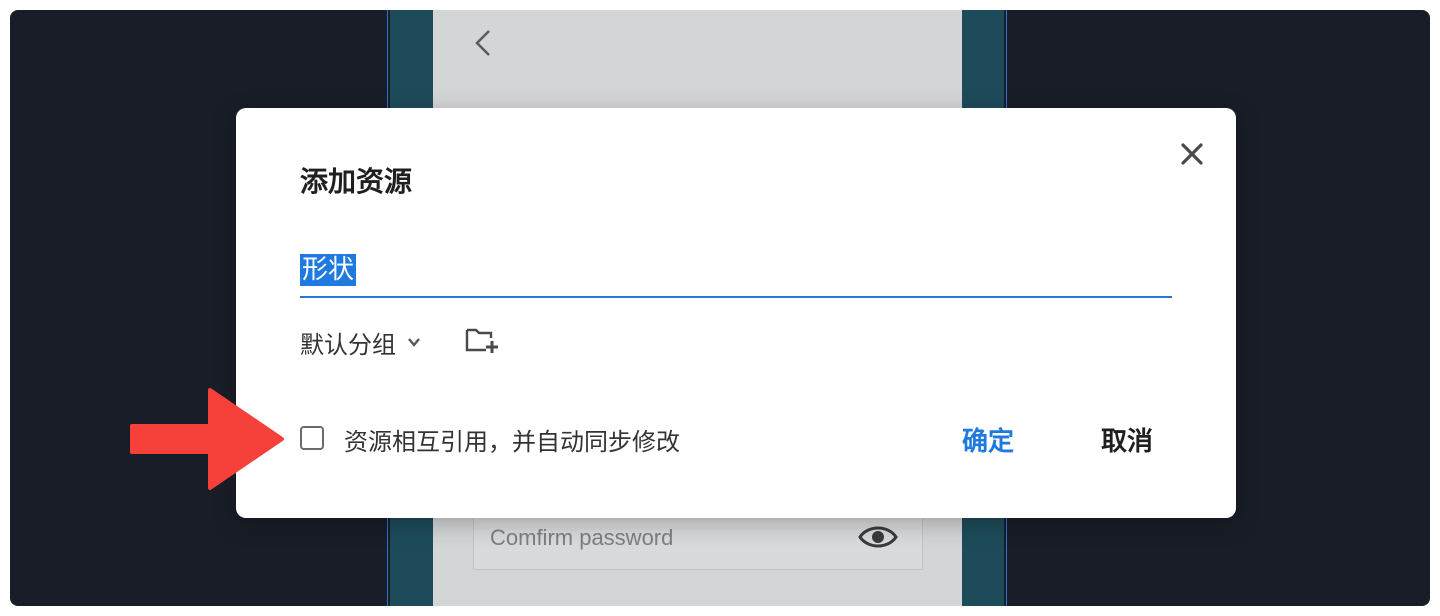  I want to click on chevron-down-icon, so click(414, 342).